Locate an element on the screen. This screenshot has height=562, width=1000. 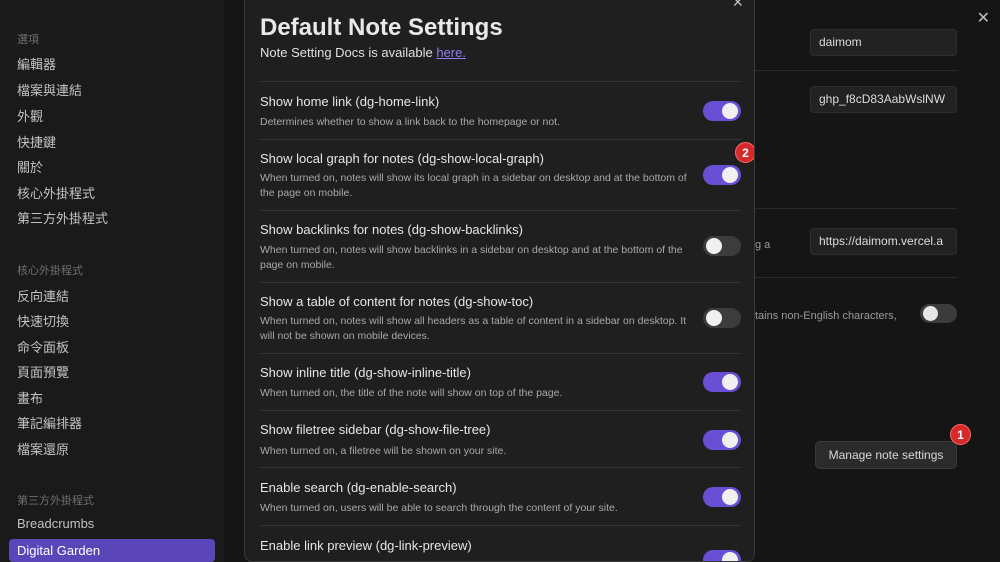
backlinks-toggle is located at coordinates (722, 246).